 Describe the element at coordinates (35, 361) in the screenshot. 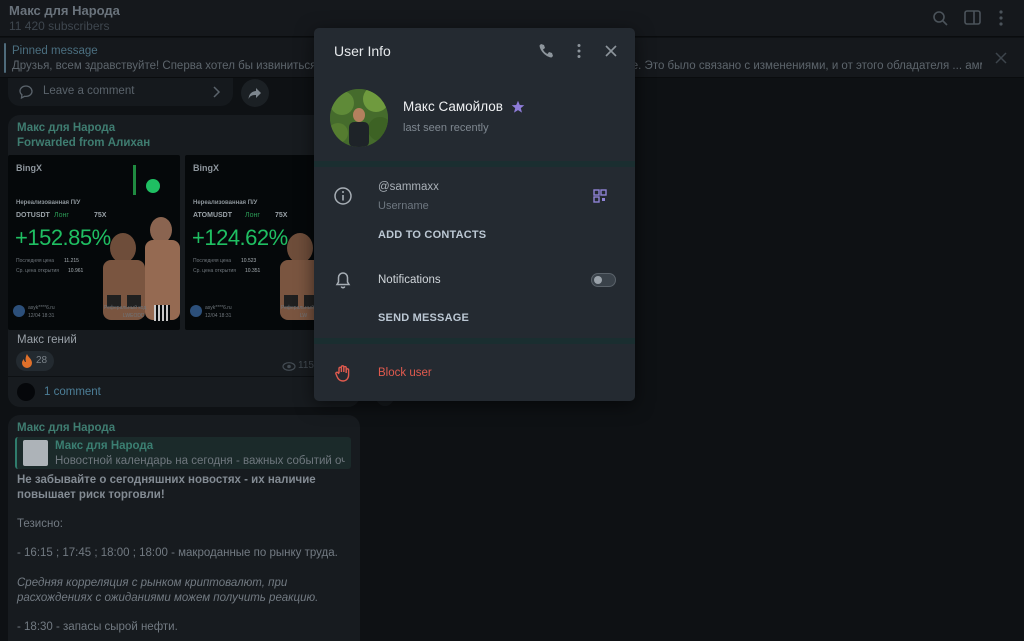

I see `reaction-fire: 28` at that location.